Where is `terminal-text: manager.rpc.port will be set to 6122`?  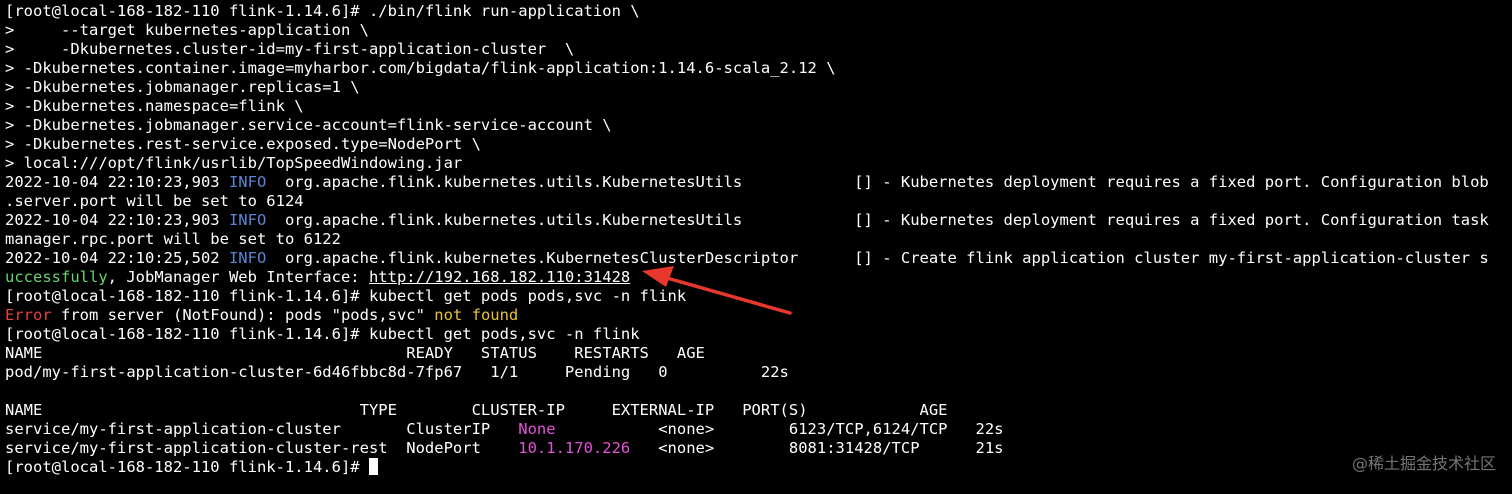
terminal-text: manager.rpc.port will be set to 6122 is located at coordinates (173, 239).